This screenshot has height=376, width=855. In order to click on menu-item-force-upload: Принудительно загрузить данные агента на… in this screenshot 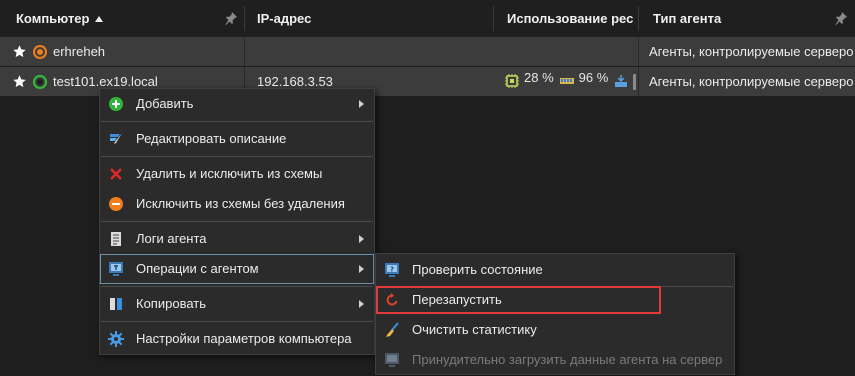, I will do `click(555, 360)`.